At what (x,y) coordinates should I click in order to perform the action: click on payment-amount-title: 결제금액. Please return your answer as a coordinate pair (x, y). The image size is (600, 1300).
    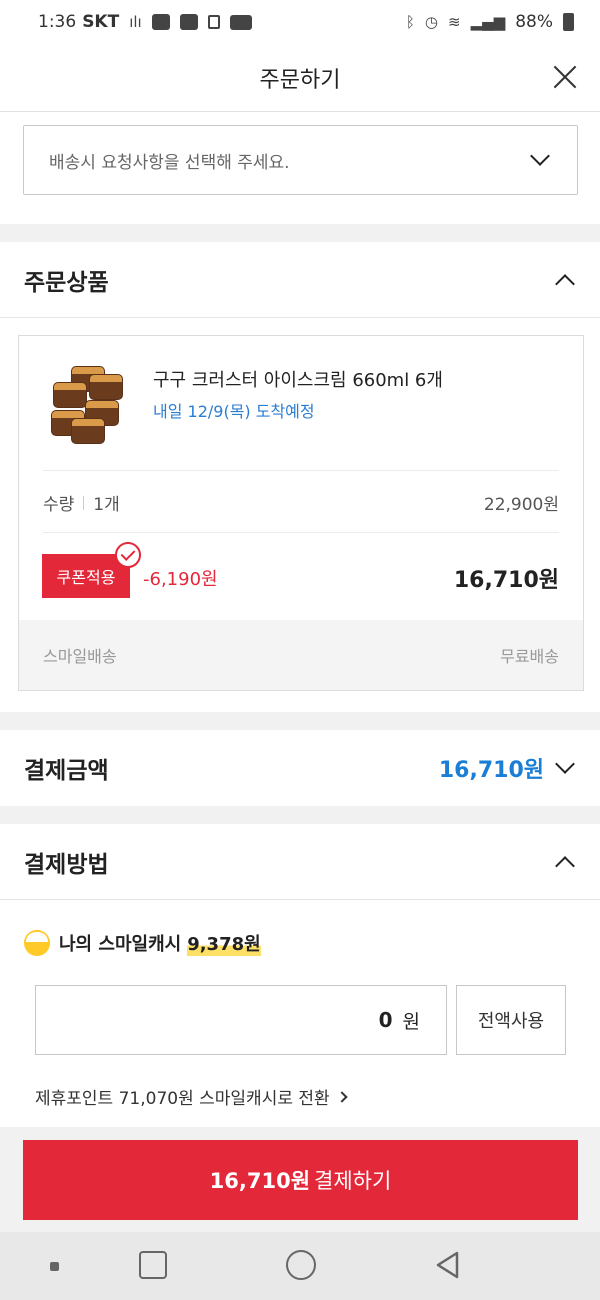
    Looking at the image, I should click on (66, 771).